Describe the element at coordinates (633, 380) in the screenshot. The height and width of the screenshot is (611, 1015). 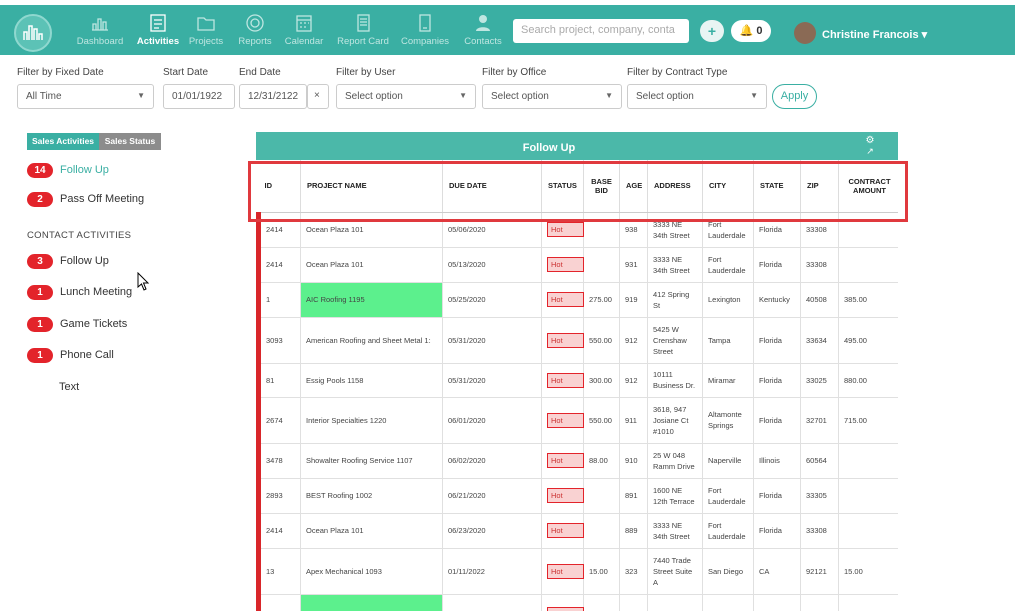
I see `table-cell: 912` at that location.